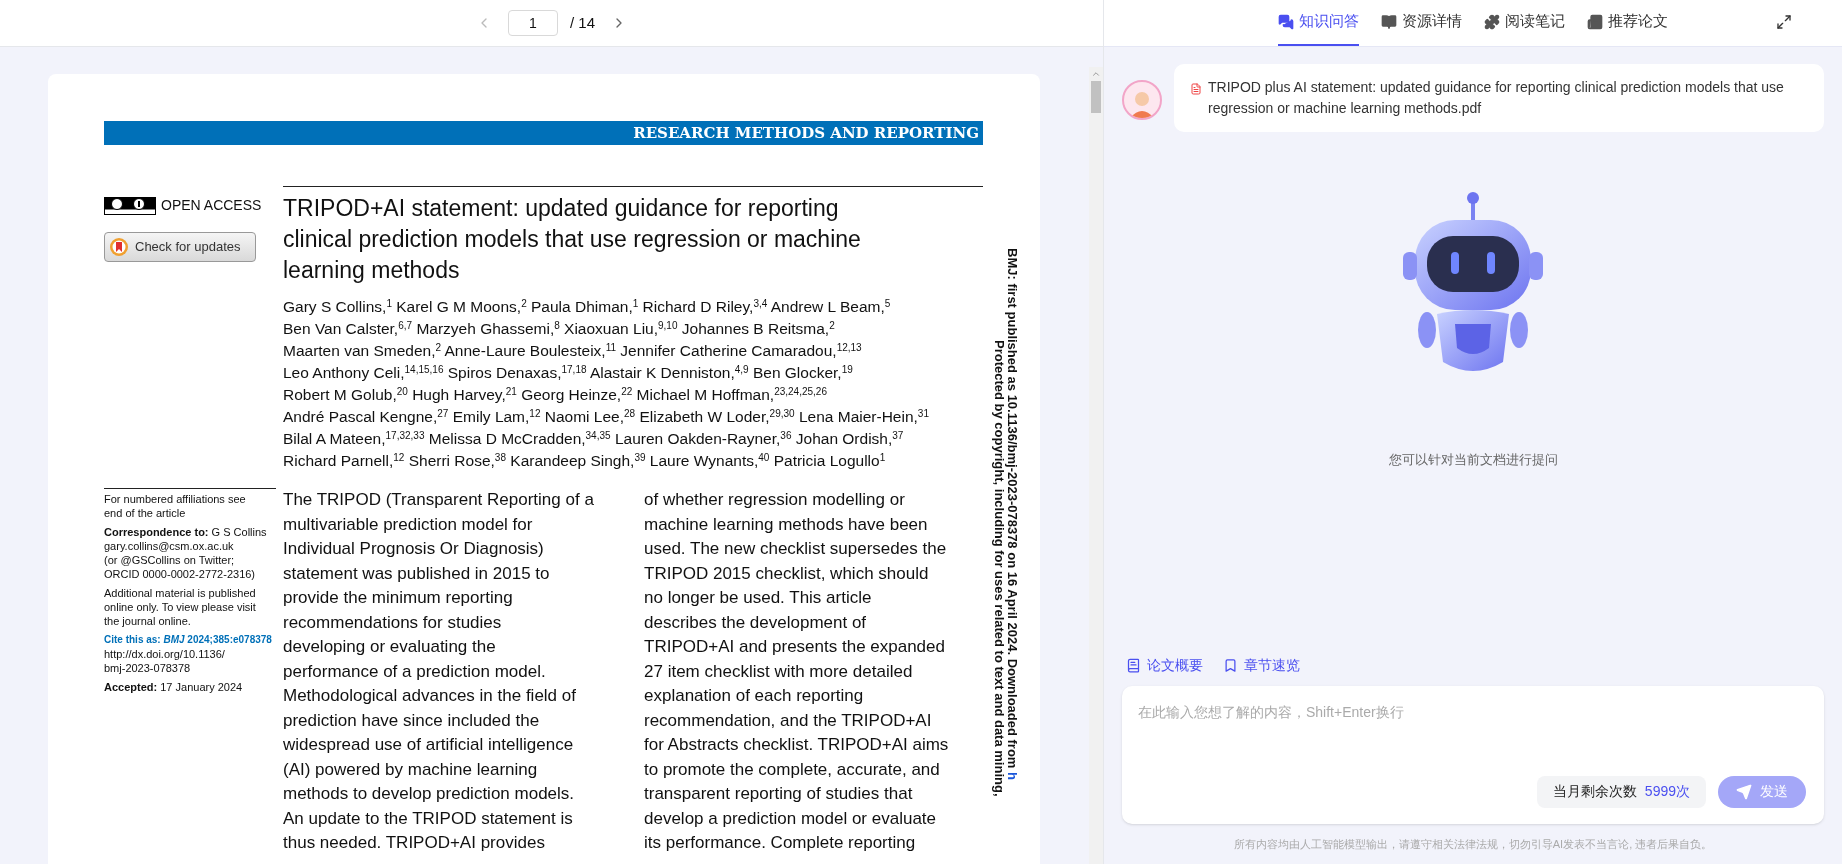 This screenshot has width=1842, height=864. Describe the element at coordinates (1667, 791) in the screenshot. I see `quota-value: 5999次` at that location.